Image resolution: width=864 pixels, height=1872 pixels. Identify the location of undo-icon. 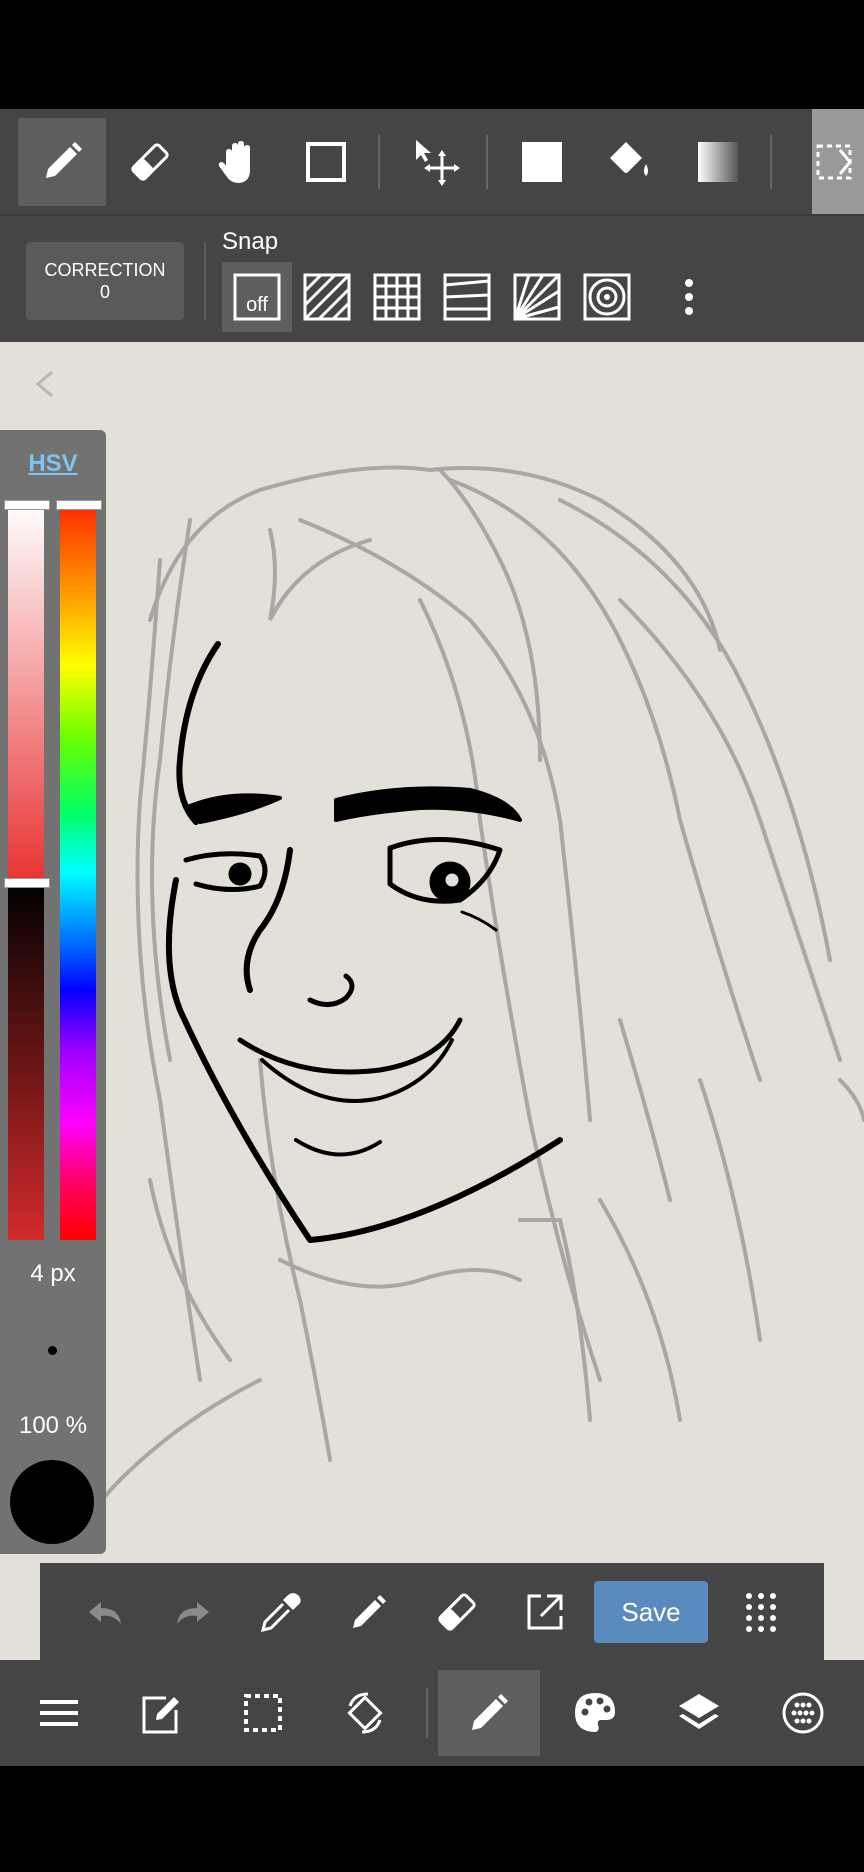
(105, 1613).